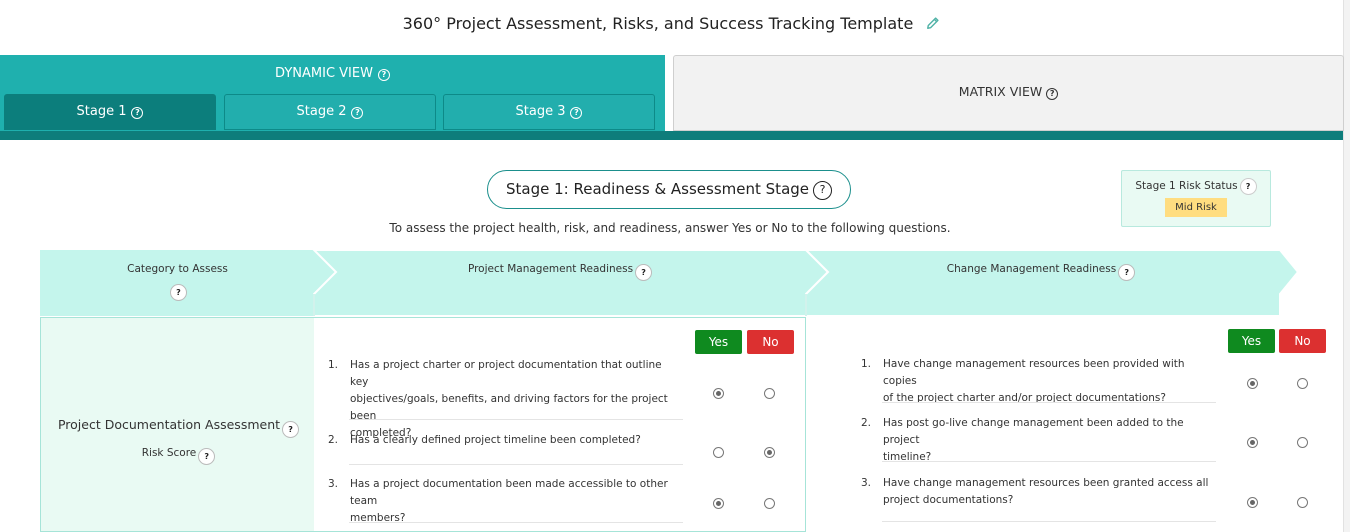 The width and height of the screenshot is (1350, 532). I want to click on tab-underline, so click(671, 135).